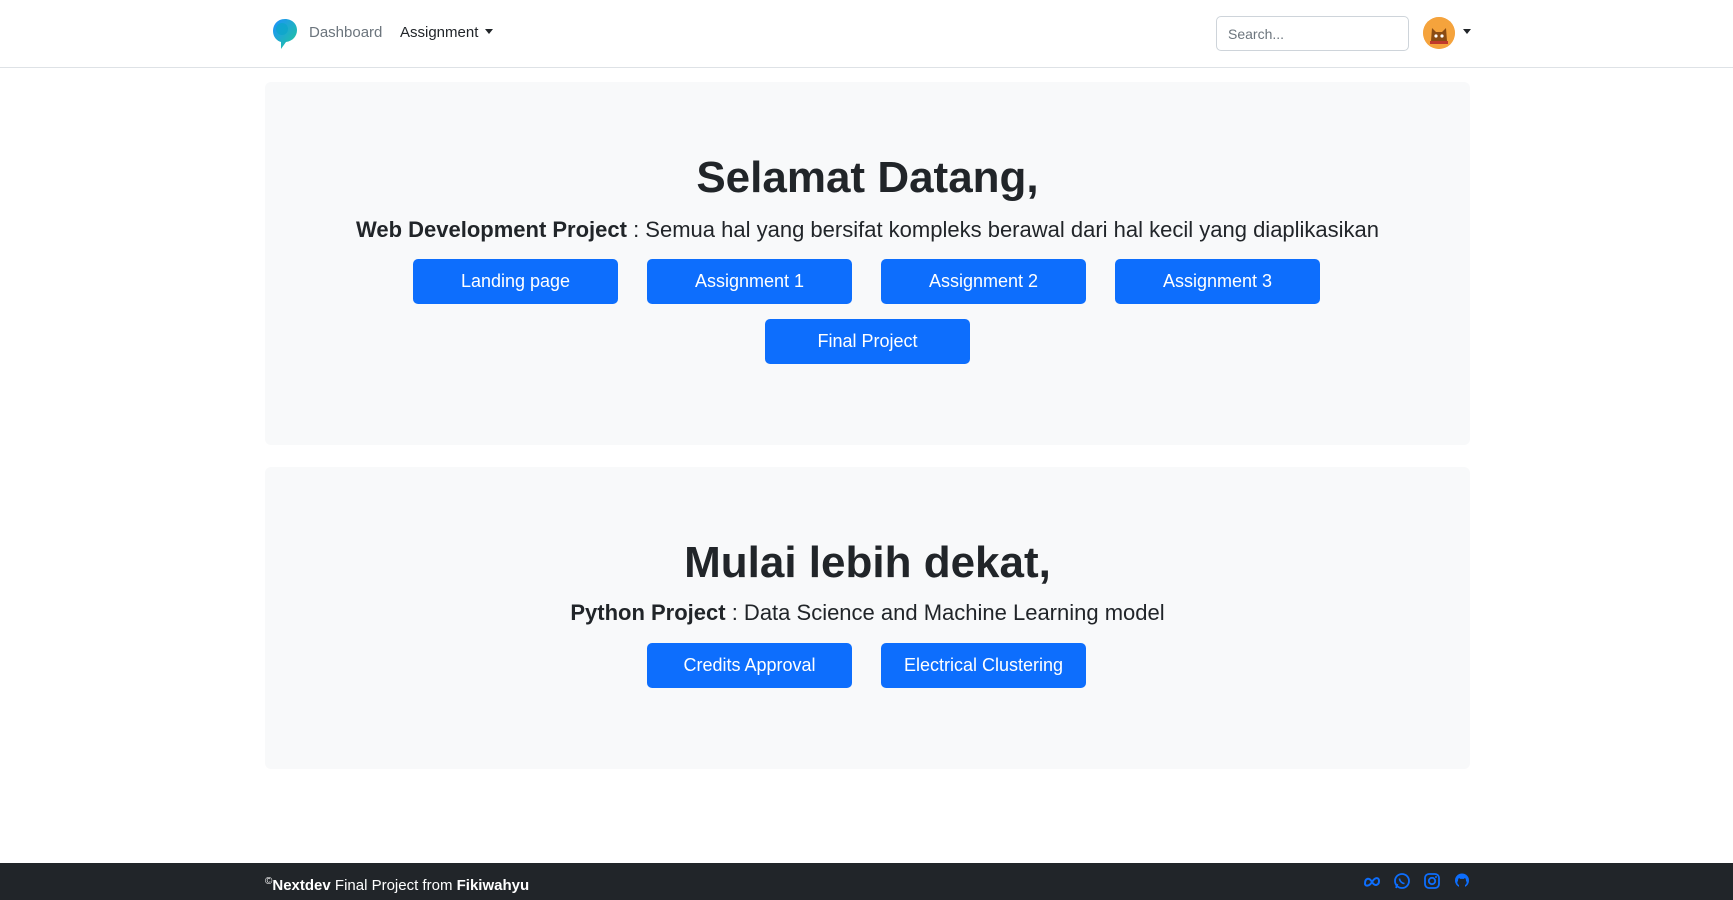 This screenshot has height=900, width=1733. I want to click on welcome-subtitle-bold: Web Development Project, so click(491, 229).